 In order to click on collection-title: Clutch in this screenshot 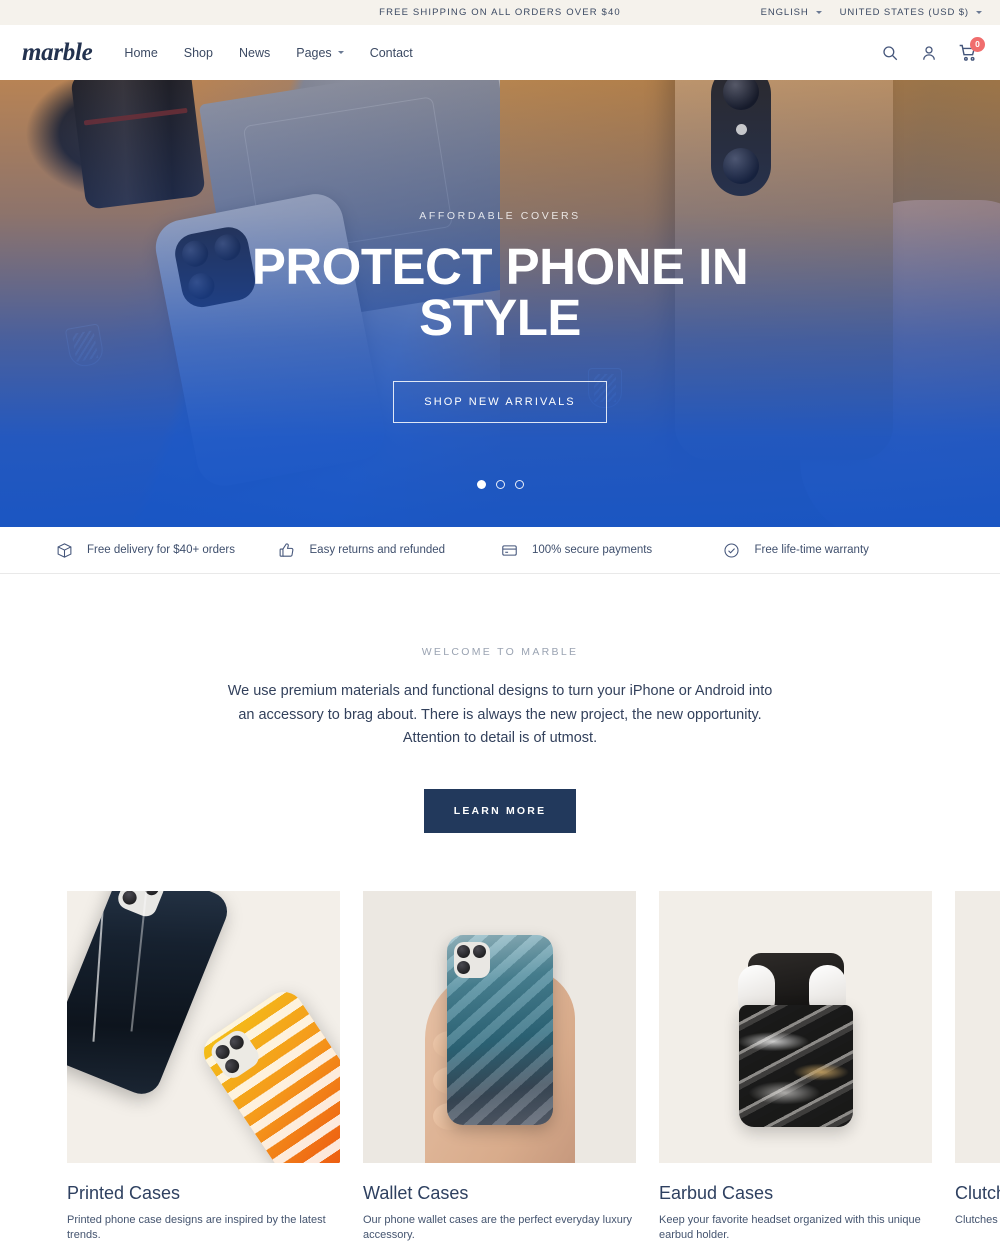, I will do `click(977, 1192)`.